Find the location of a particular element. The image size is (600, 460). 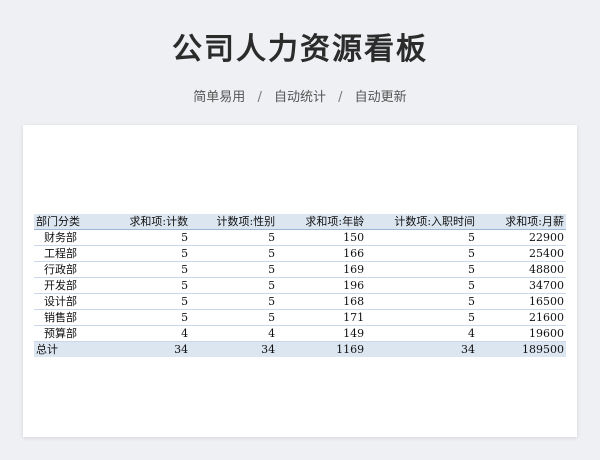

tag-auto-stats: 自动统计 is located at coordinates (299, 97).